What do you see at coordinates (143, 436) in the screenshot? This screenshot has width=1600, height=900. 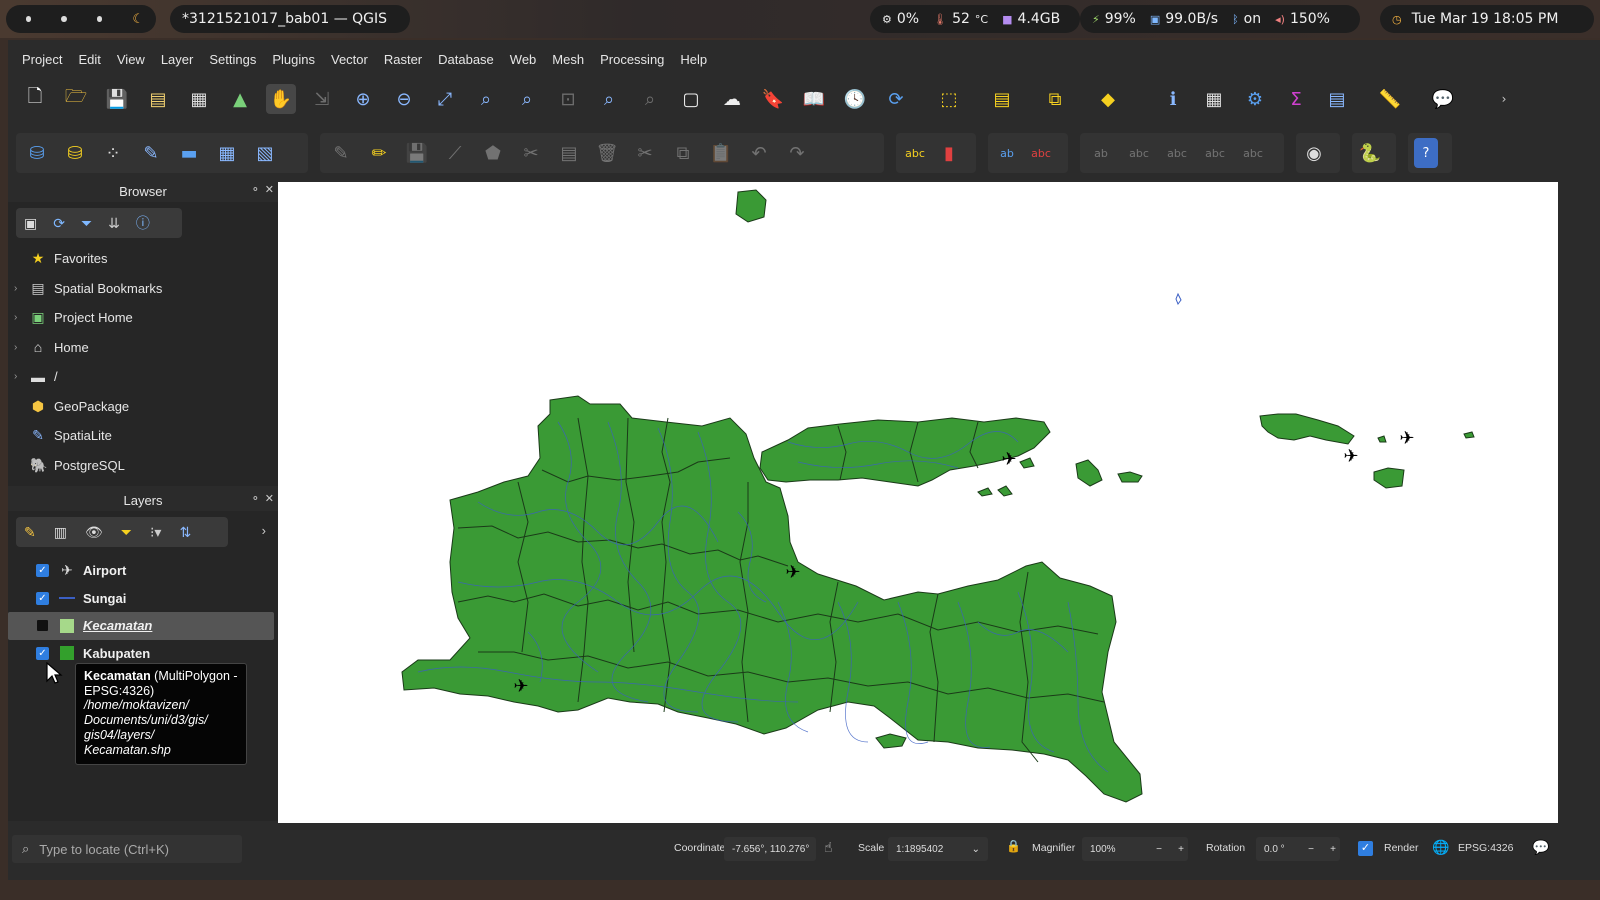 I see `browser-item-spatialite: ✎ SpatiaLite` at bounding box center [143, 436].